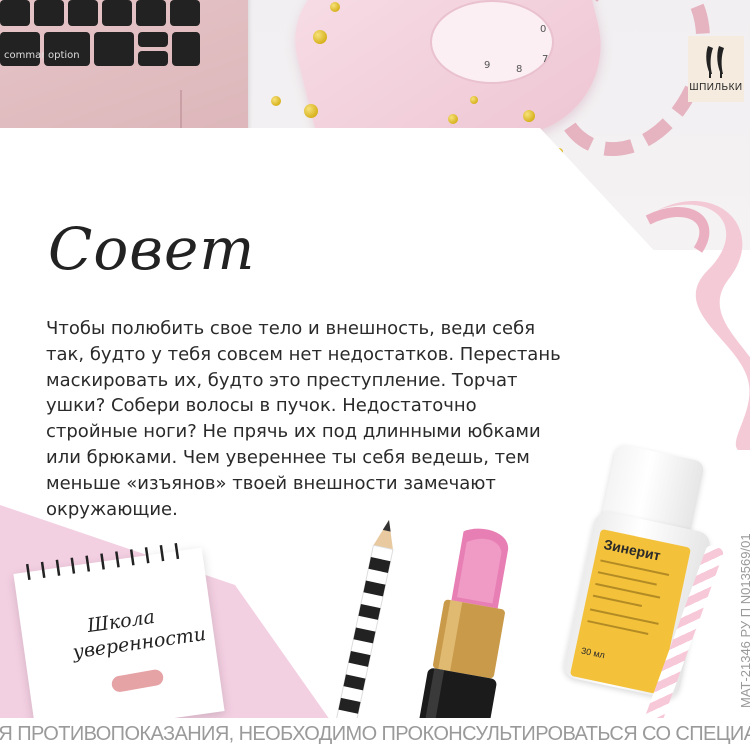  What do you see at coordinates (112, 509) in the screenshot?
I see `text-line: окружающие.` at bounding box center [112, 509].